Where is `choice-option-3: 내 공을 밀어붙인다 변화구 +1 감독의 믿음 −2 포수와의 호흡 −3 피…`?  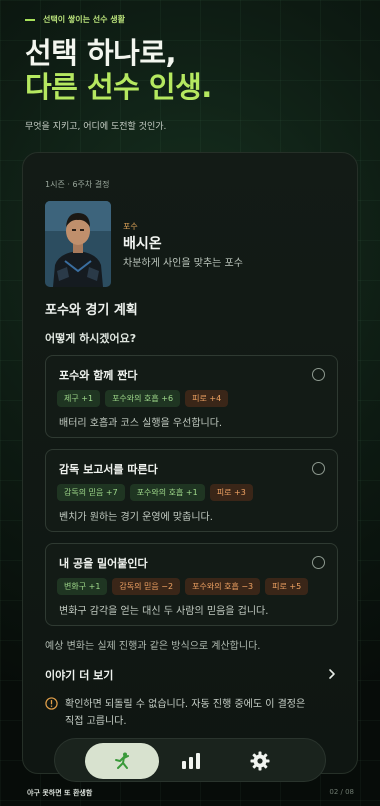
choice-option-3: 내 공을 밀어붙인다 변화구 +1 감독의 믿음 −2 포수와의 호흡 −3 피… is located at coordinates (191, 584).